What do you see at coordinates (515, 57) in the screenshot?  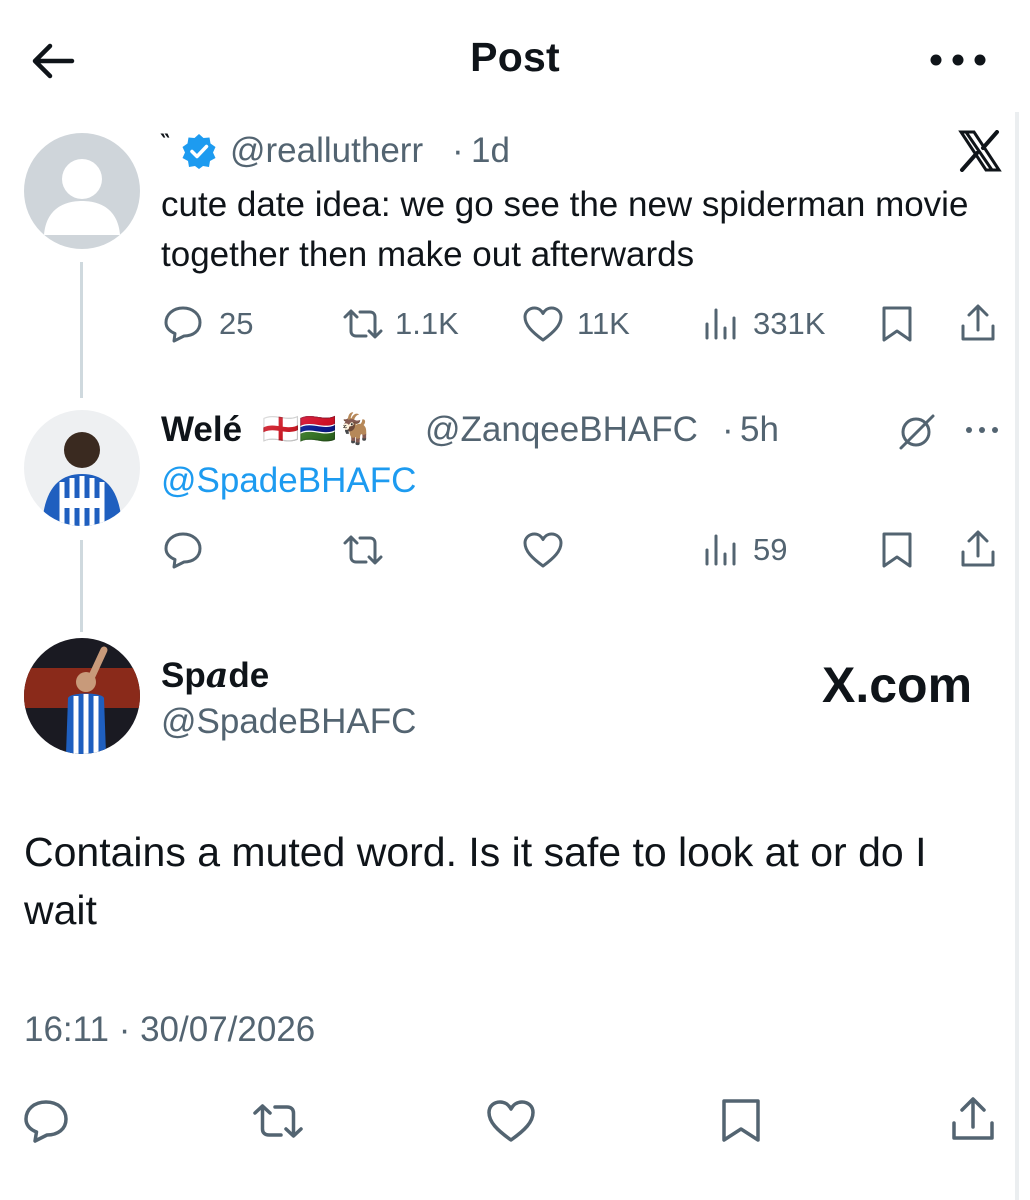 I see `page-title: Post` at bounding box center [515, 57].